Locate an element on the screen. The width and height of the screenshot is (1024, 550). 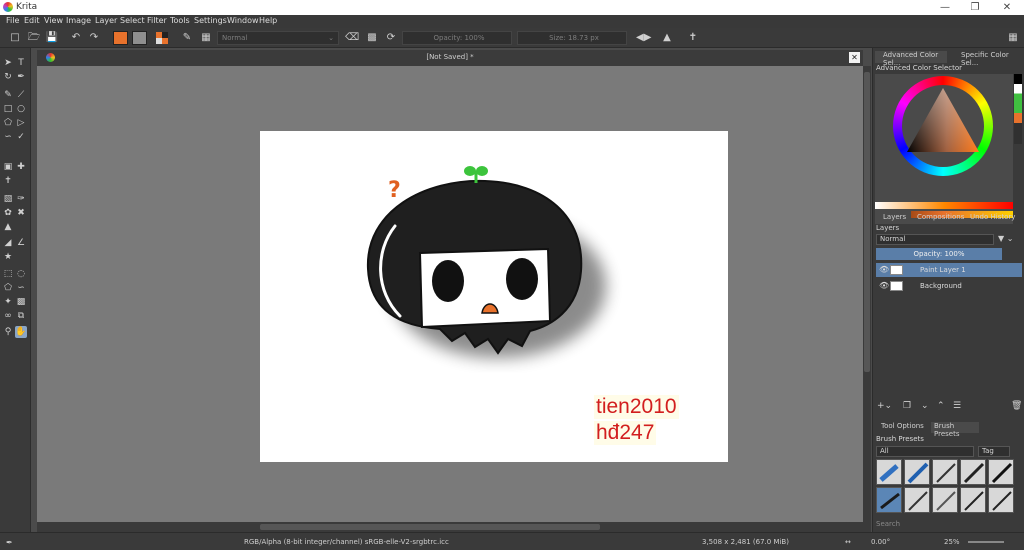
move-layer-down-icon: ⌄ is located at coordinates (925, 406).